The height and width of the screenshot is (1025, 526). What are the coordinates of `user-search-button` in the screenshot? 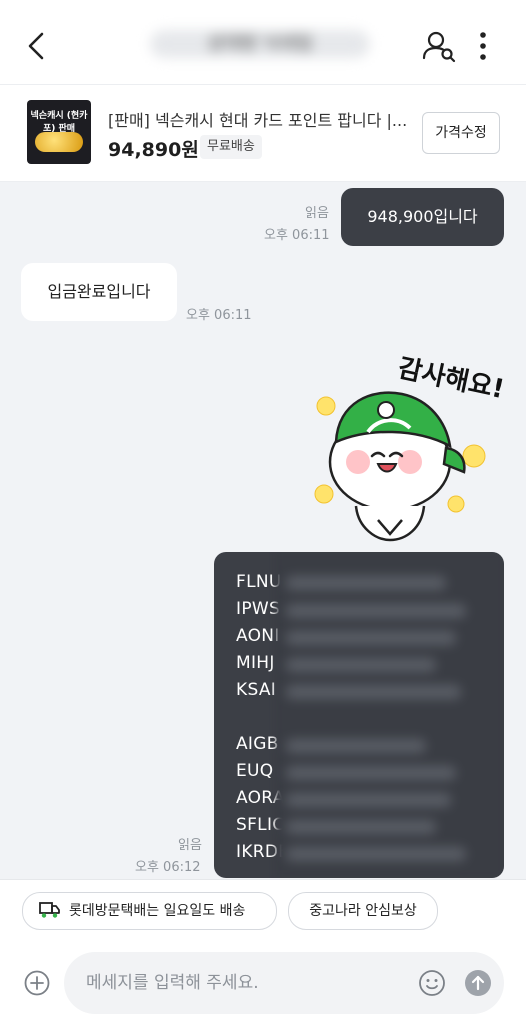 It's located at (440, 46).